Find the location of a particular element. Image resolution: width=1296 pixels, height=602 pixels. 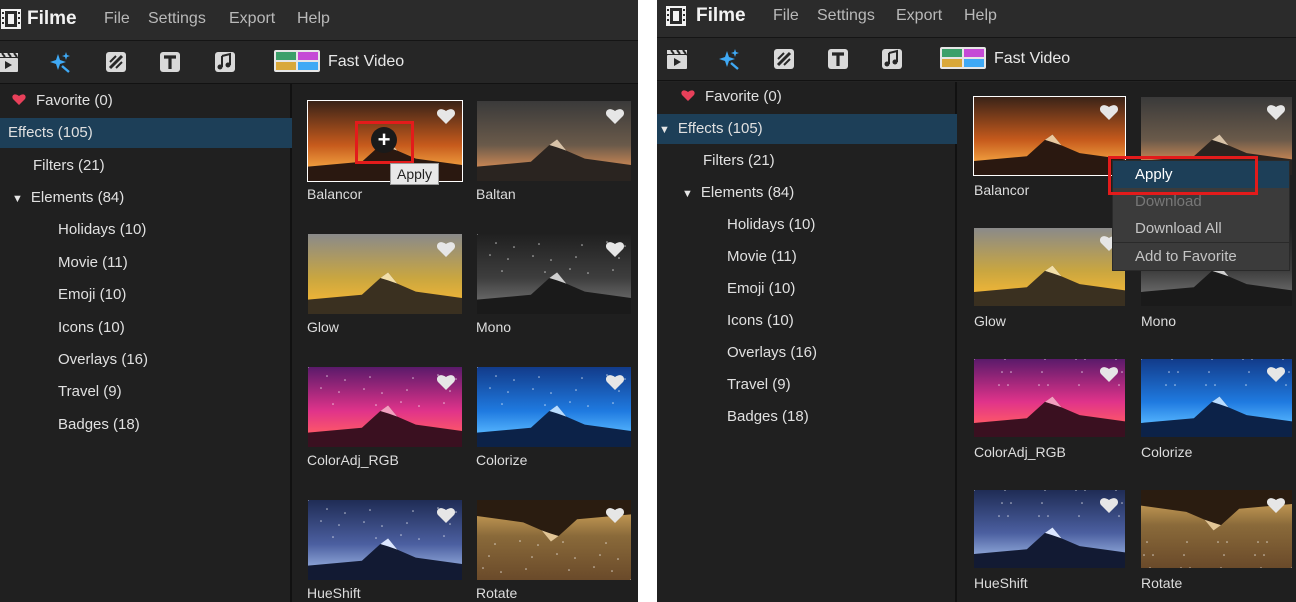

effect-thumbnail-baltan is located at coordinates (554, 141).